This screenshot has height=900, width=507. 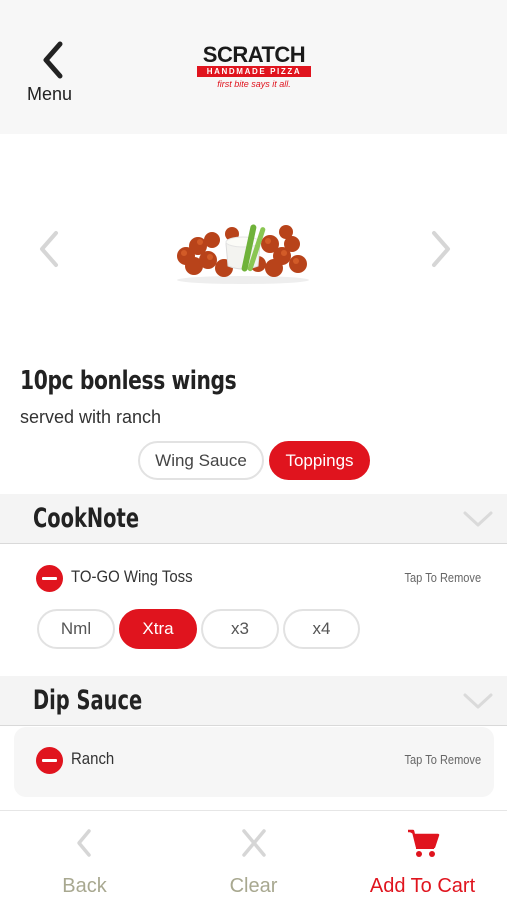 I want to click on back-label: Back, so click(x=84, y=886).